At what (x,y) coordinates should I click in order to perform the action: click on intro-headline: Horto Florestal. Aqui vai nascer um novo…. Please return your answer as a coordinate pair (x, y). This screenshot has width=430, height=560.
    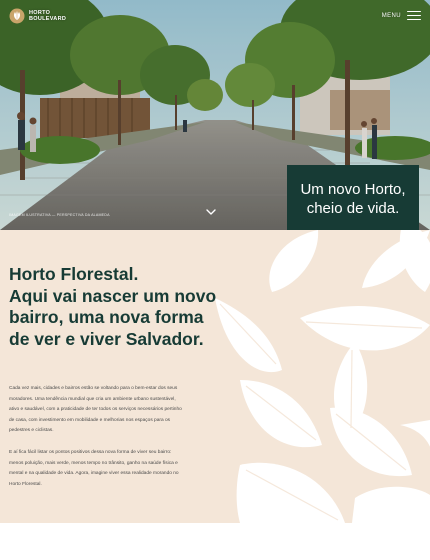
    Looking at the image, I should click on (116, 307).